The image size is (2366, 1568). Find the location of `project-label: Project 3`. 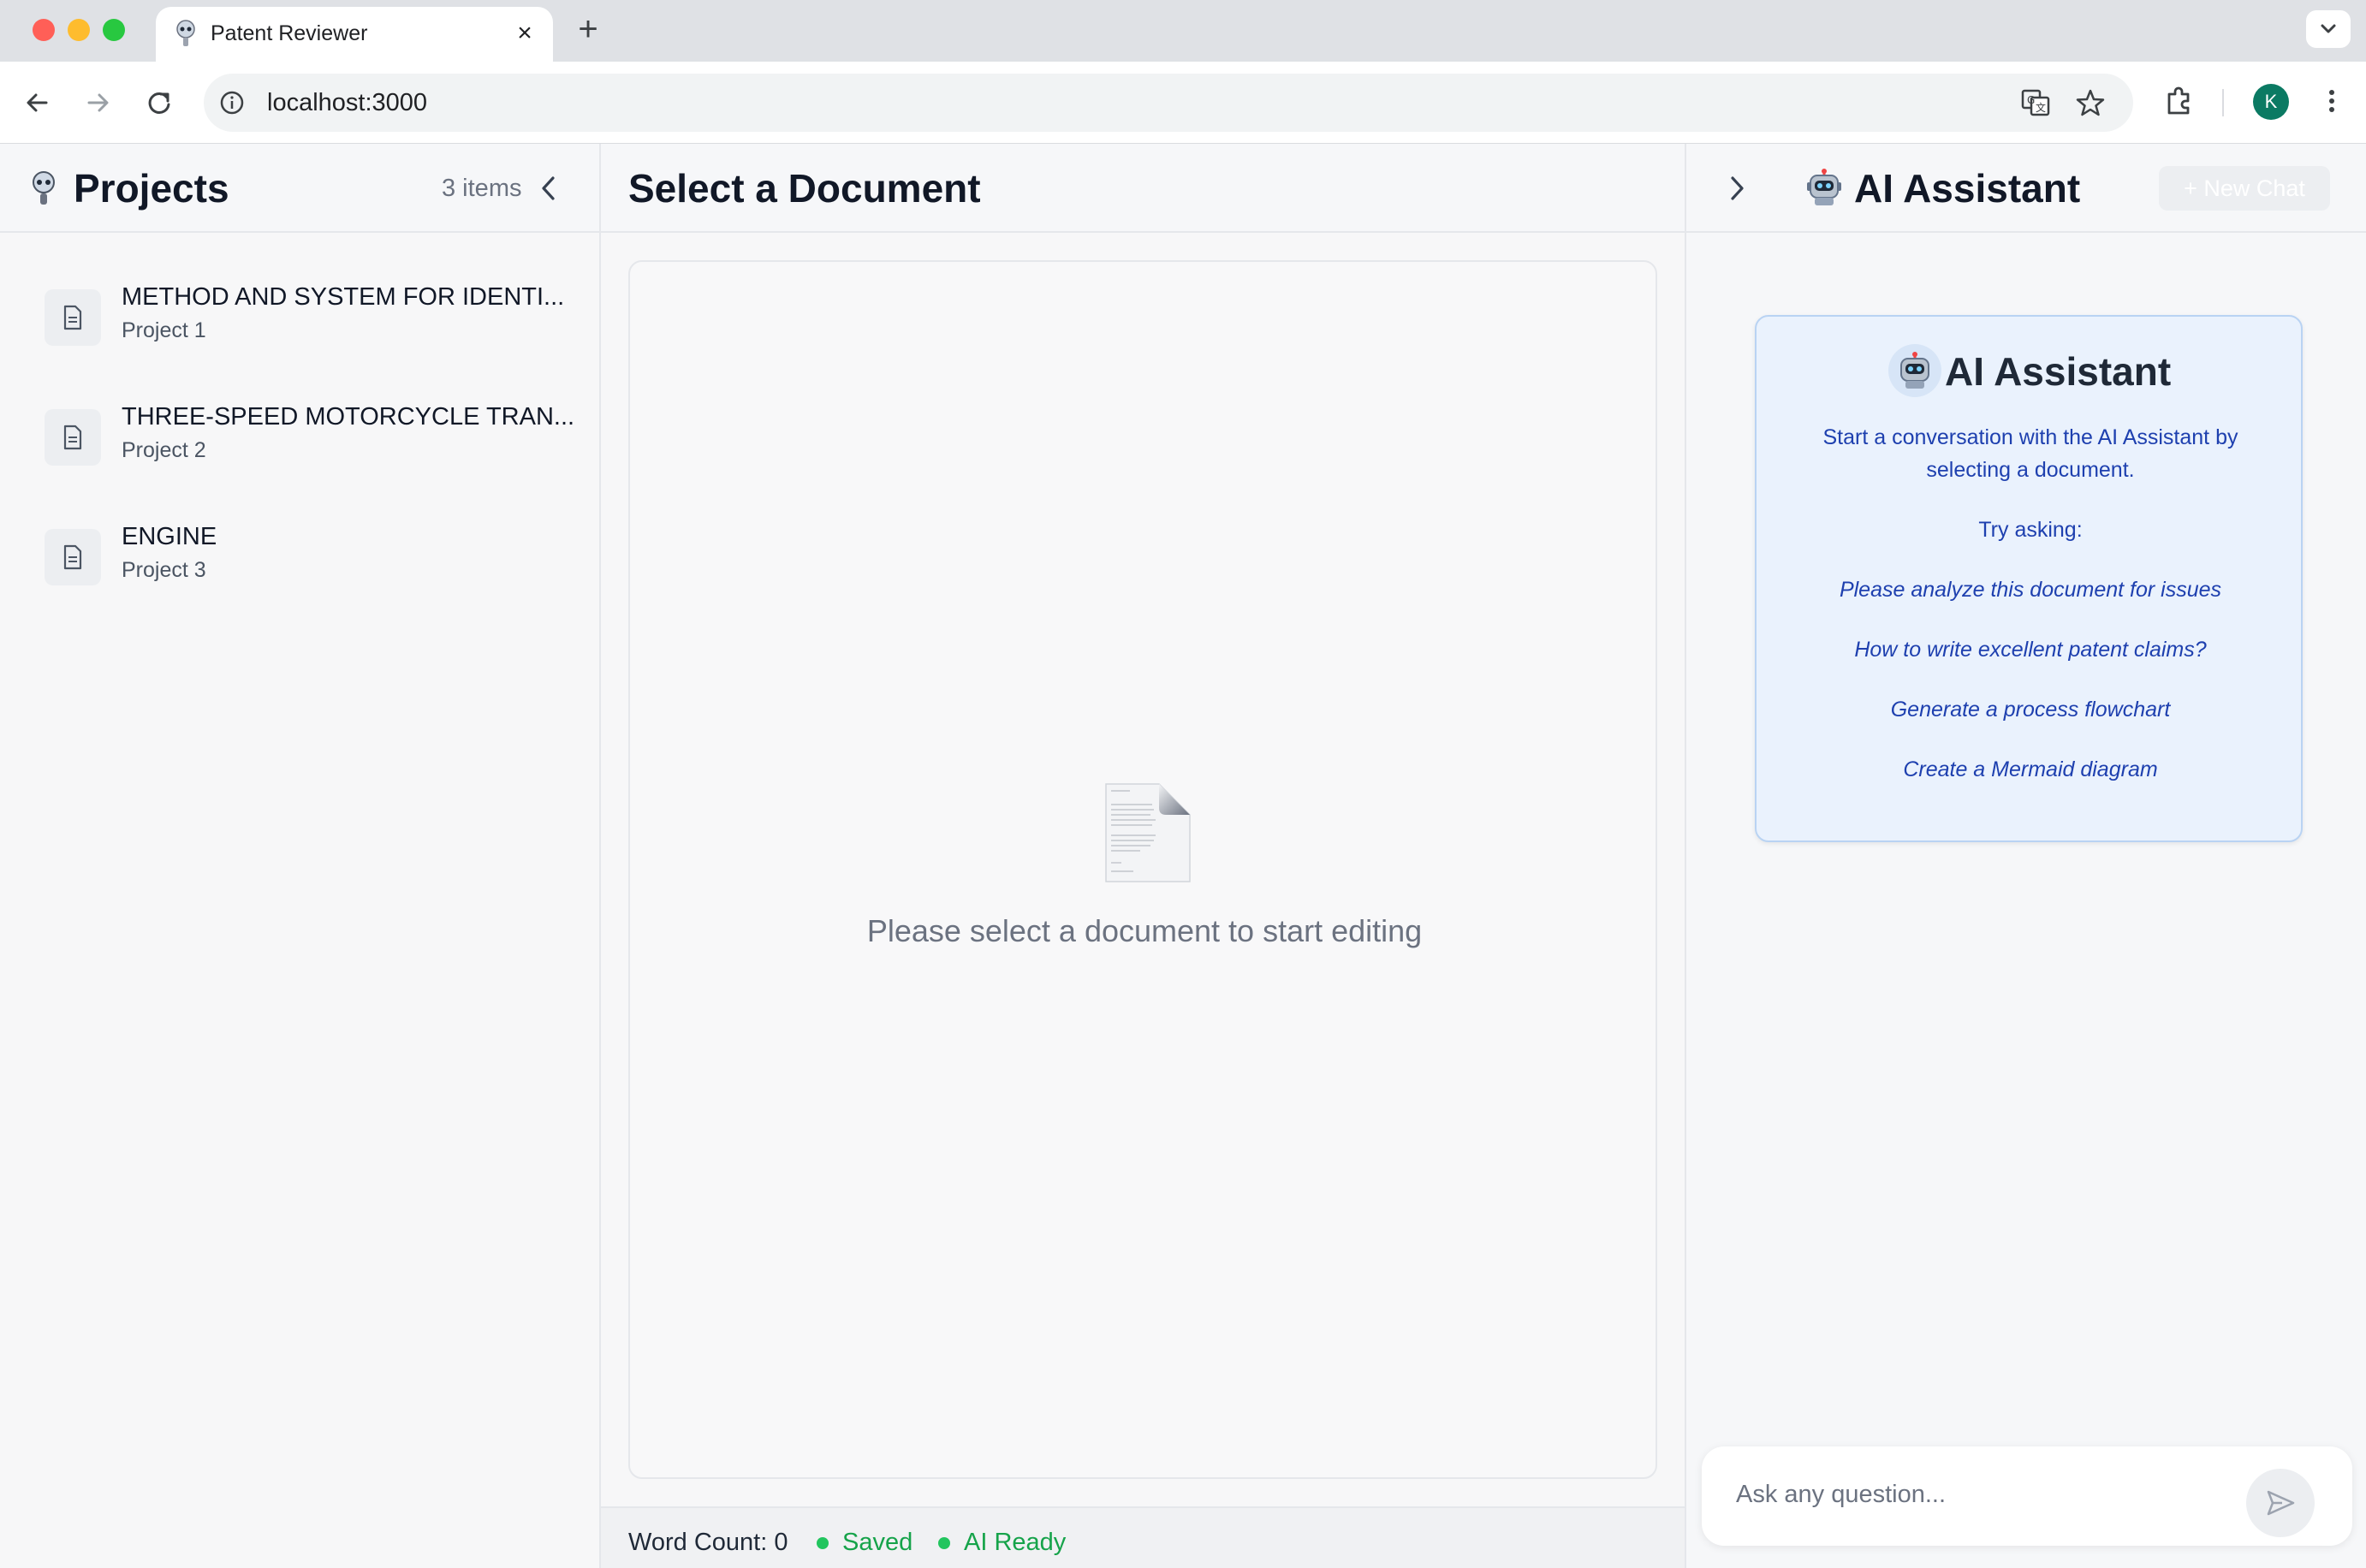

project-label: Project 3 is located at coordinates (164, 570).